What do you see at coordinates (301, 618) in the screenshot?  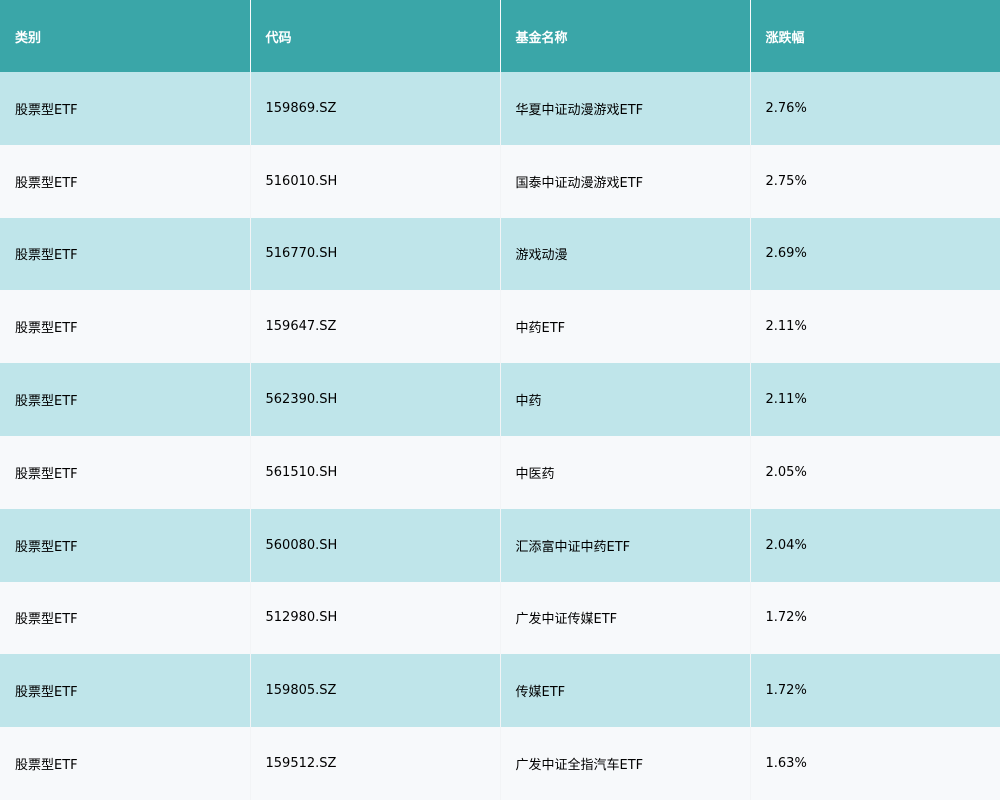 I see `cell-code: 512980.SH` at bounding box center [301, 618].